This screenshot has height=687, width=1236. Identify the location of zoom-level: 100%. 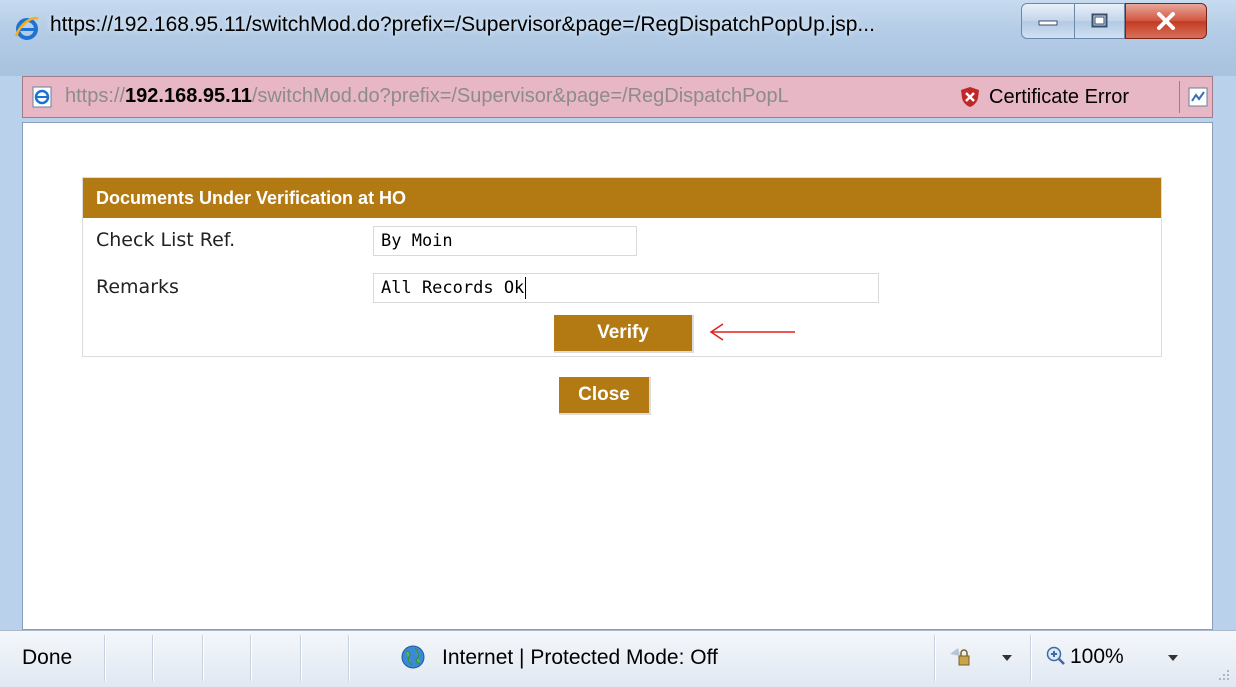
(1097, 657).